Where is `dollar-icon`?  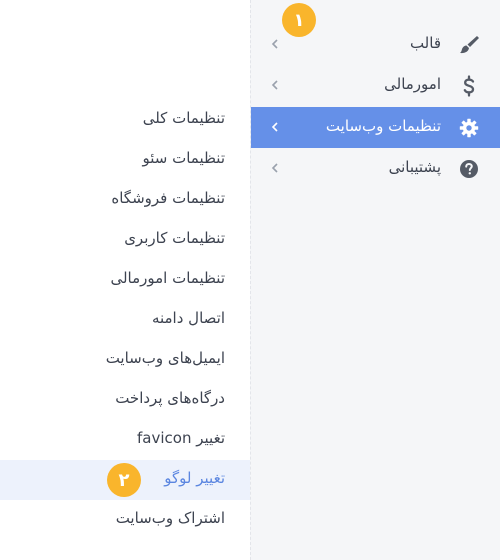
dollar-icon is located at coordinates (469, 86).